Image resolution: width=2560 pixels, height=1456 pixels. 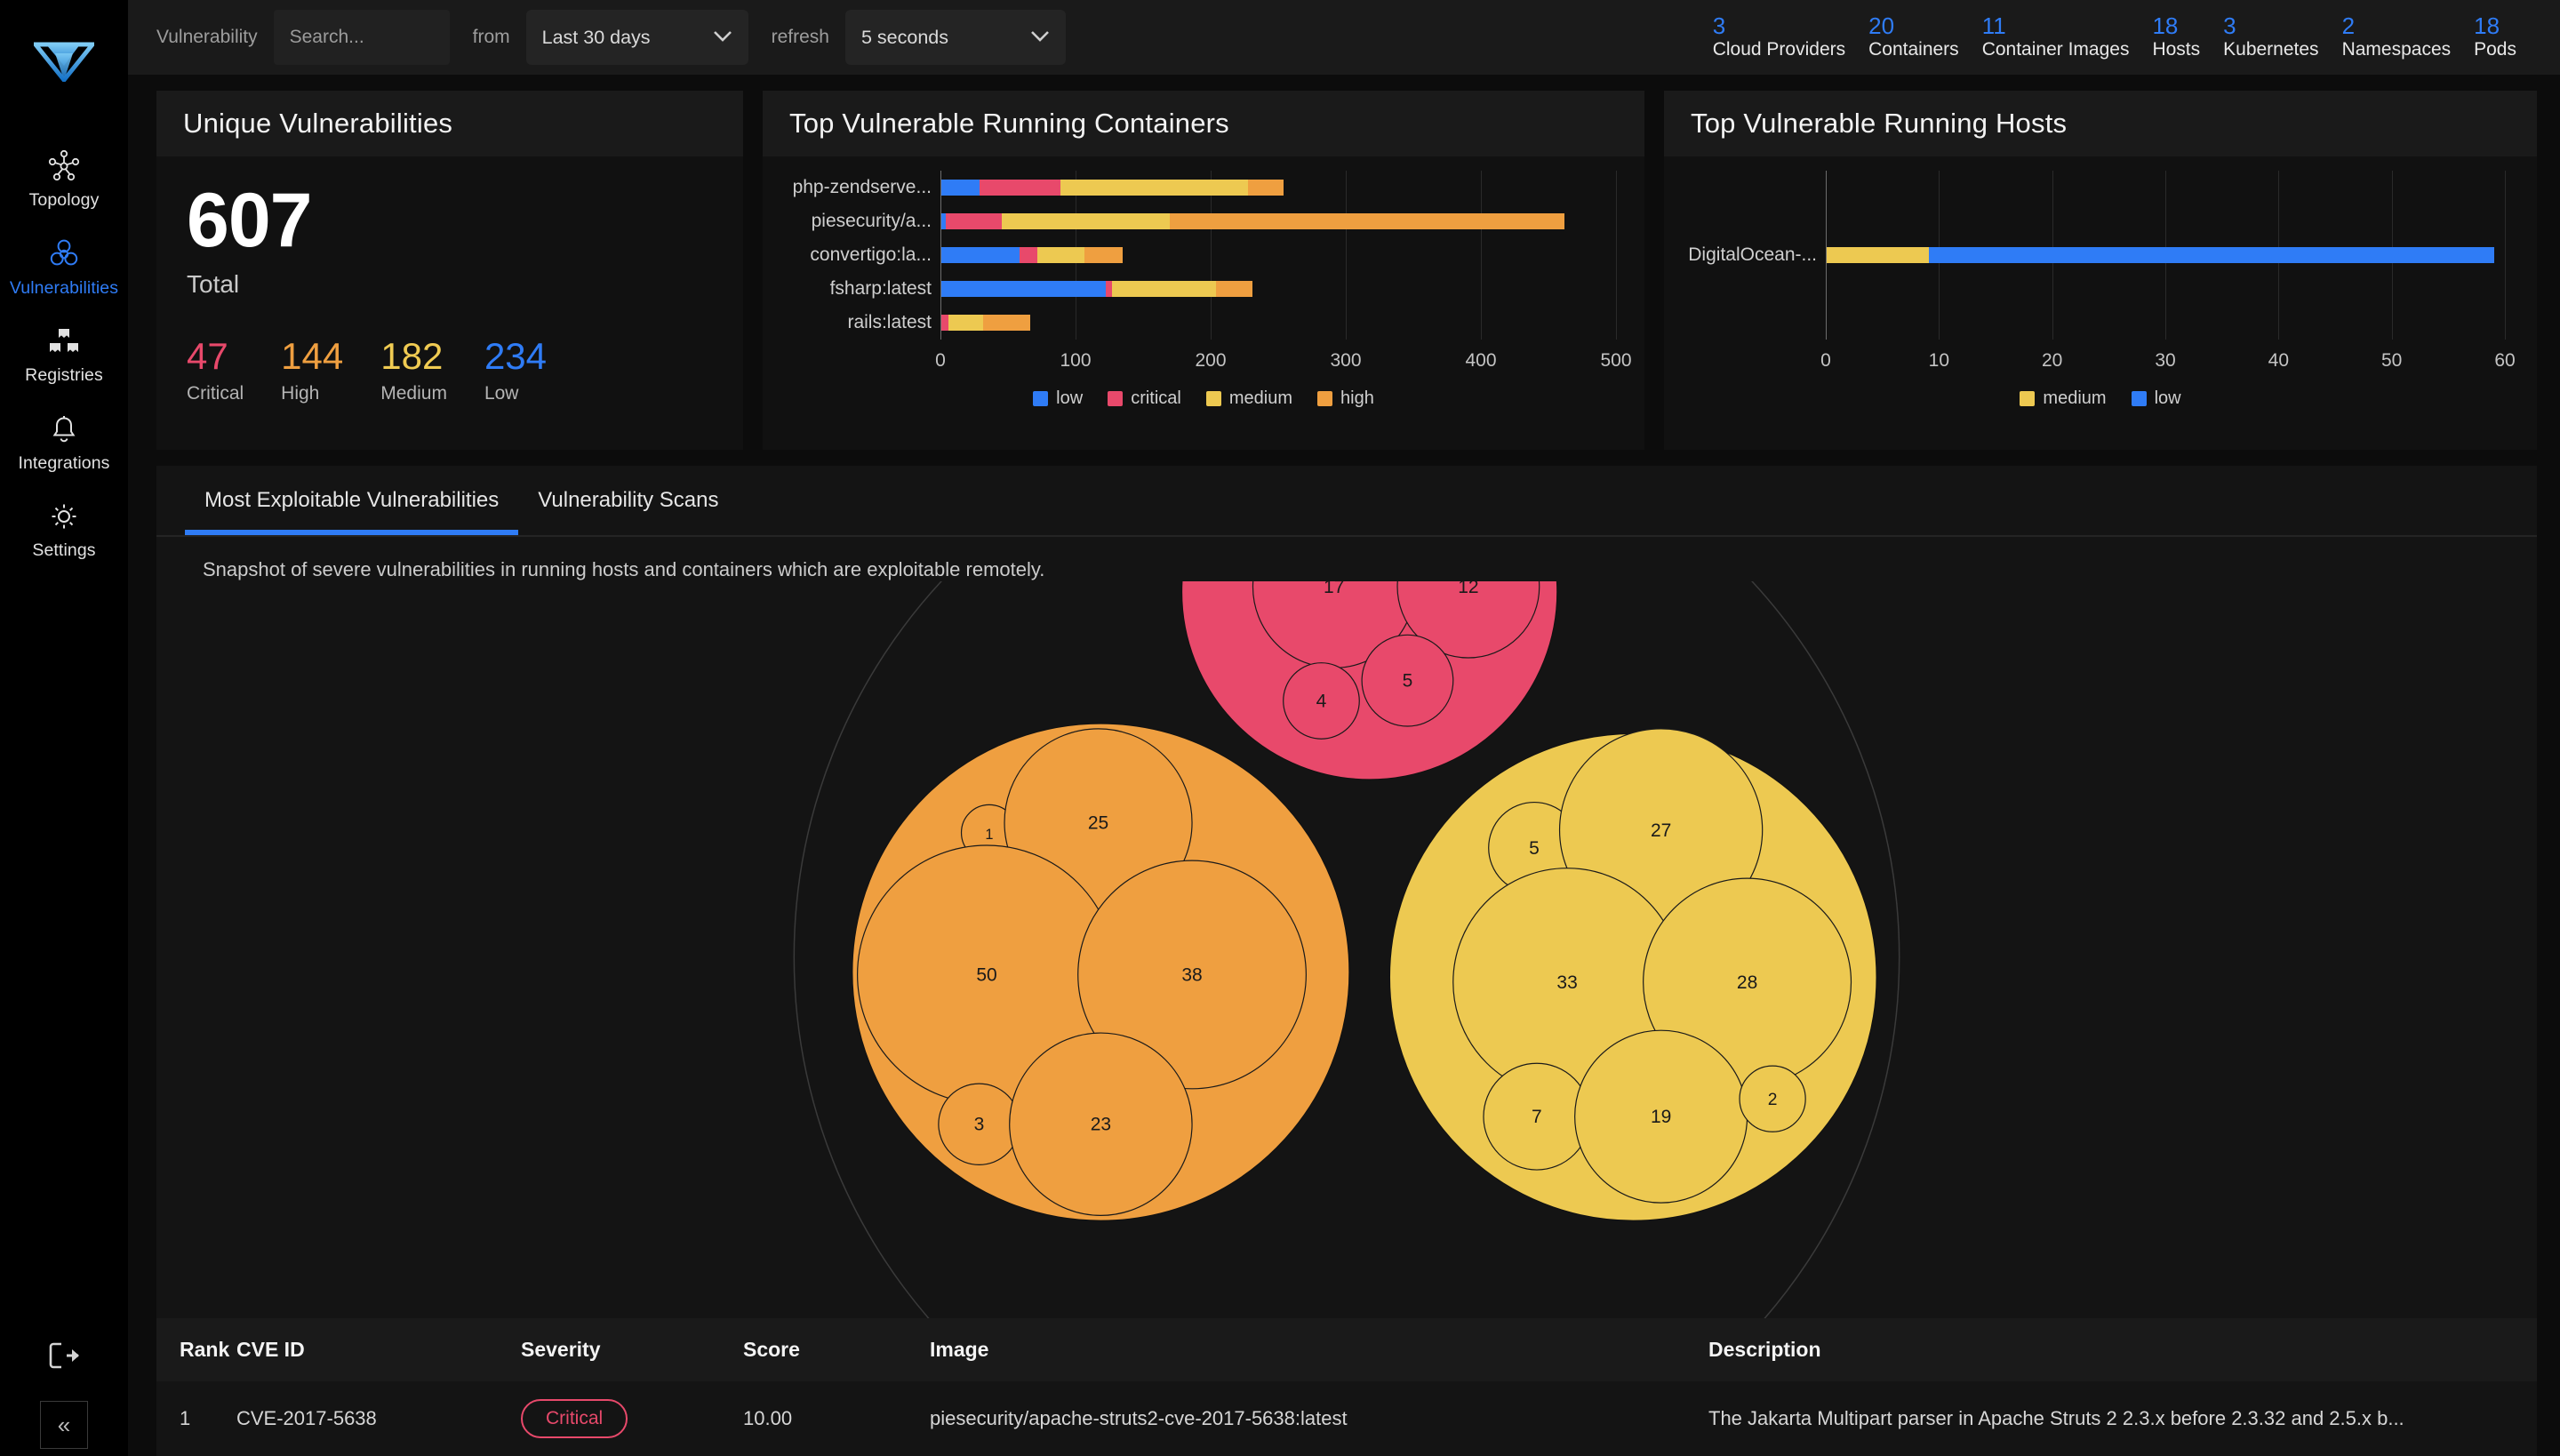 I want to click on x-axis-tick-label: 300, so click(x=1346, y=360).